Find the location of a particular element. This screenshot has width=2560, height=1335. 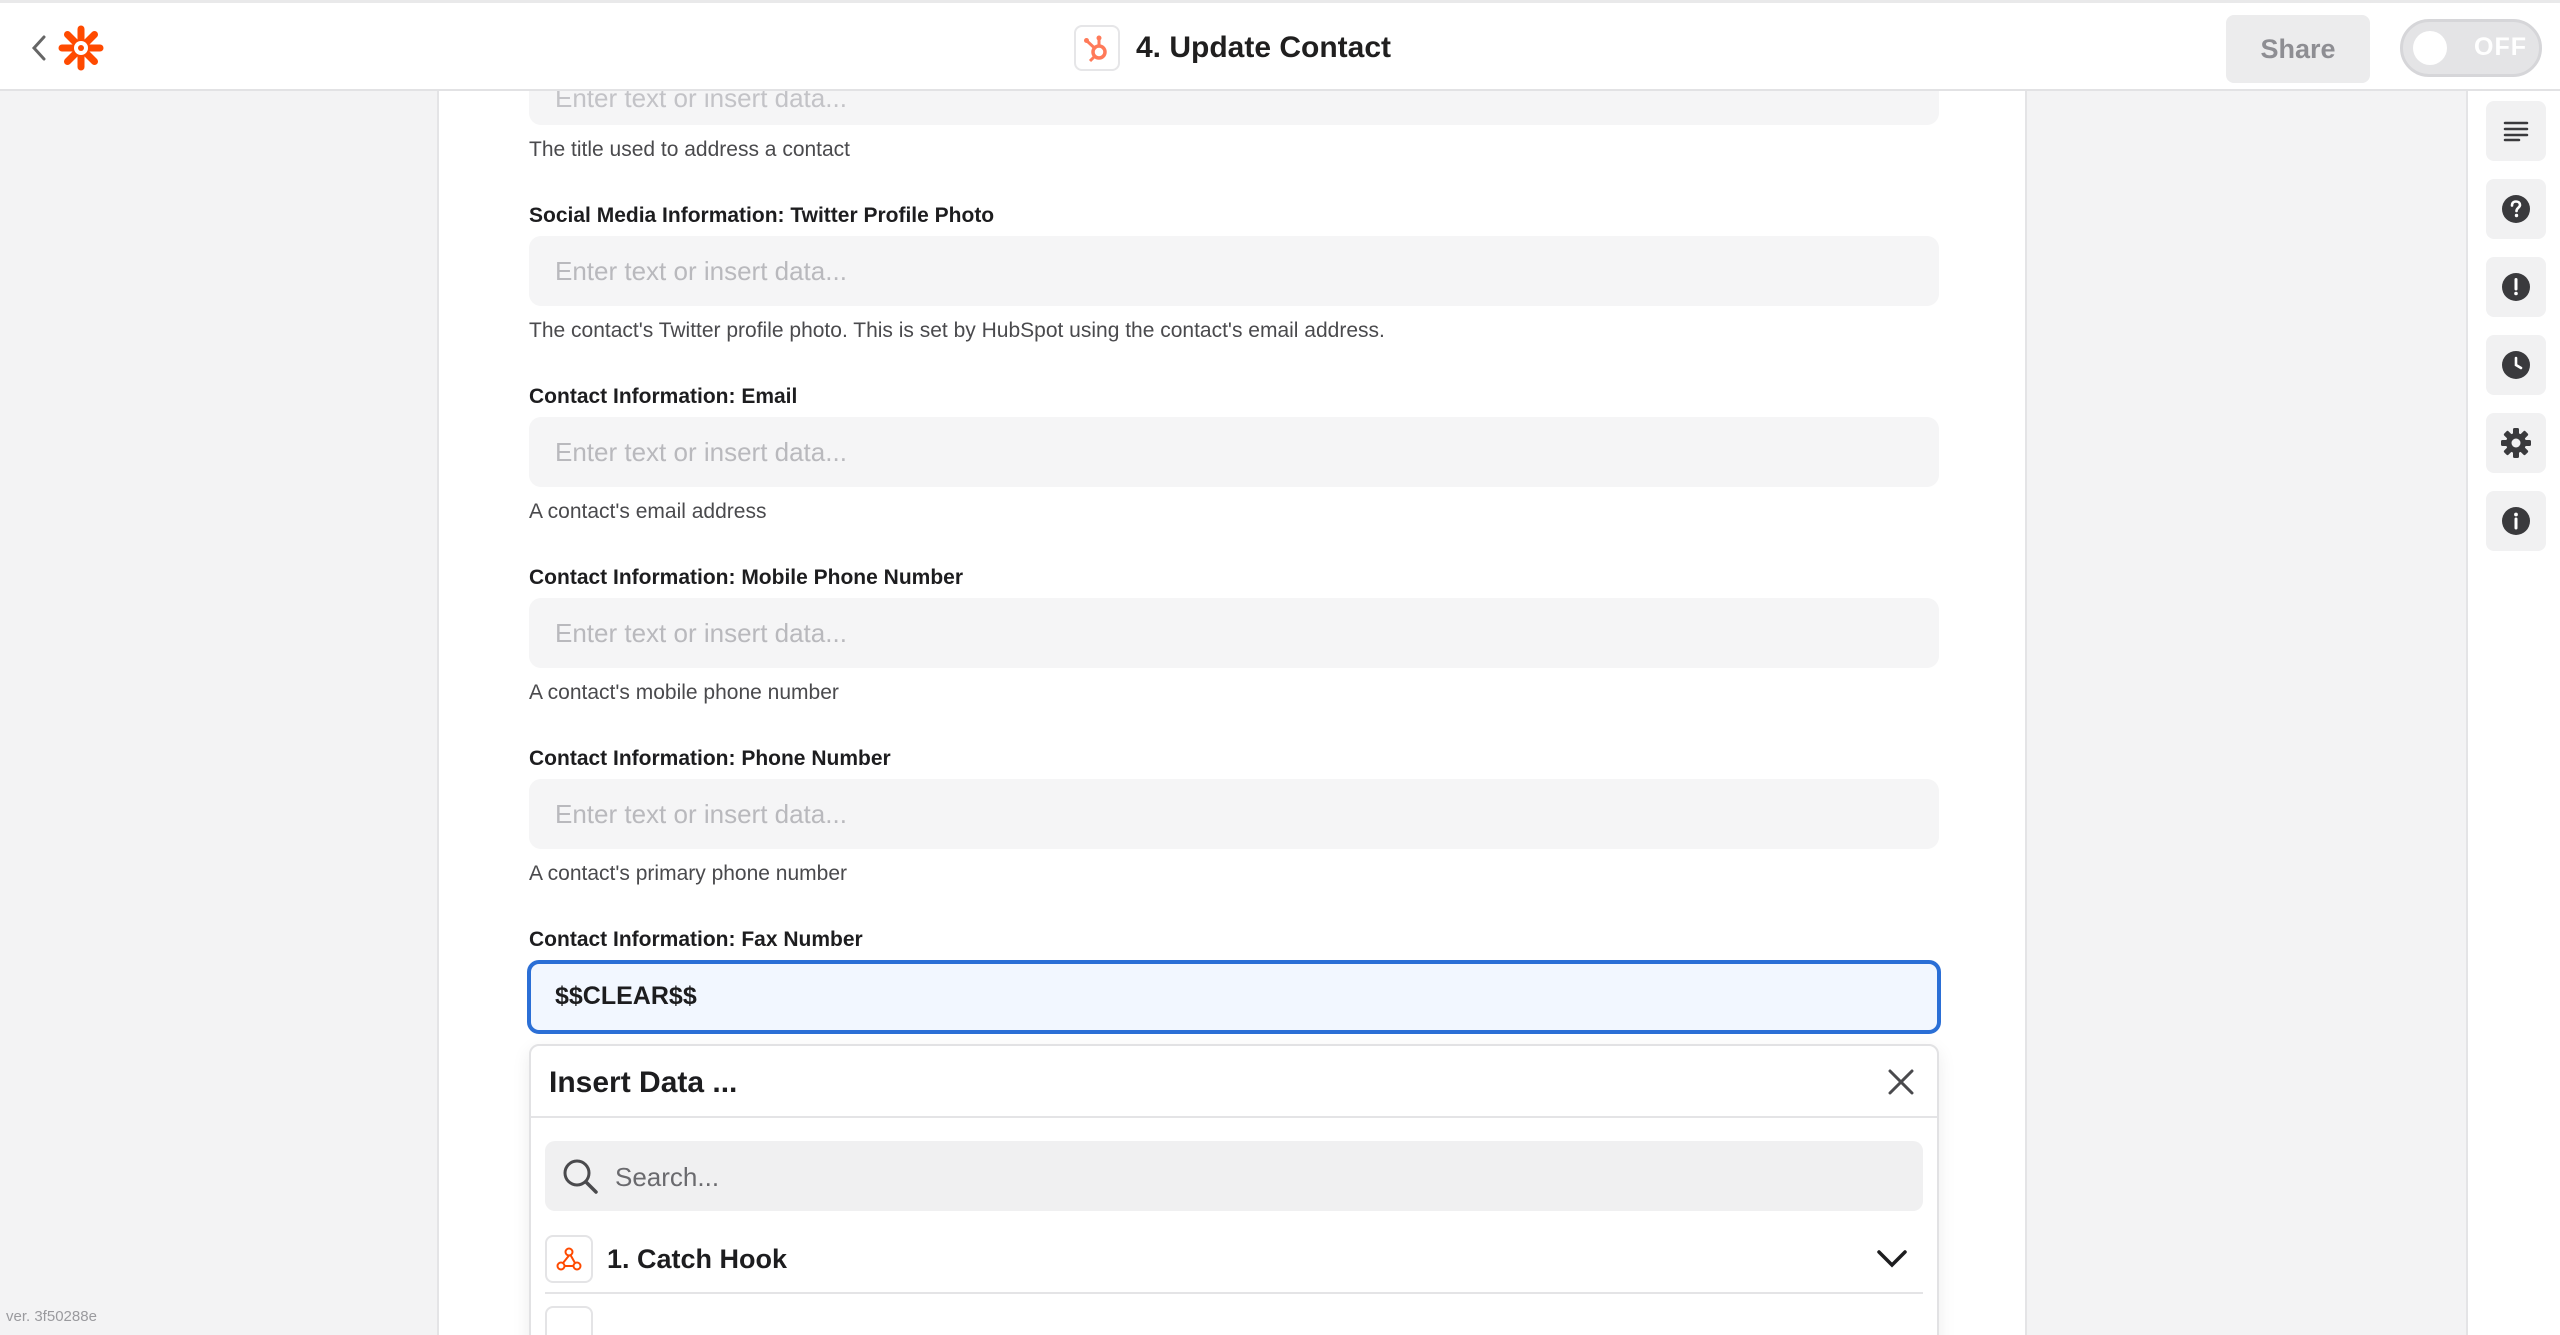

field-help: The title used to address a contact is located at coordinates (690, 149).